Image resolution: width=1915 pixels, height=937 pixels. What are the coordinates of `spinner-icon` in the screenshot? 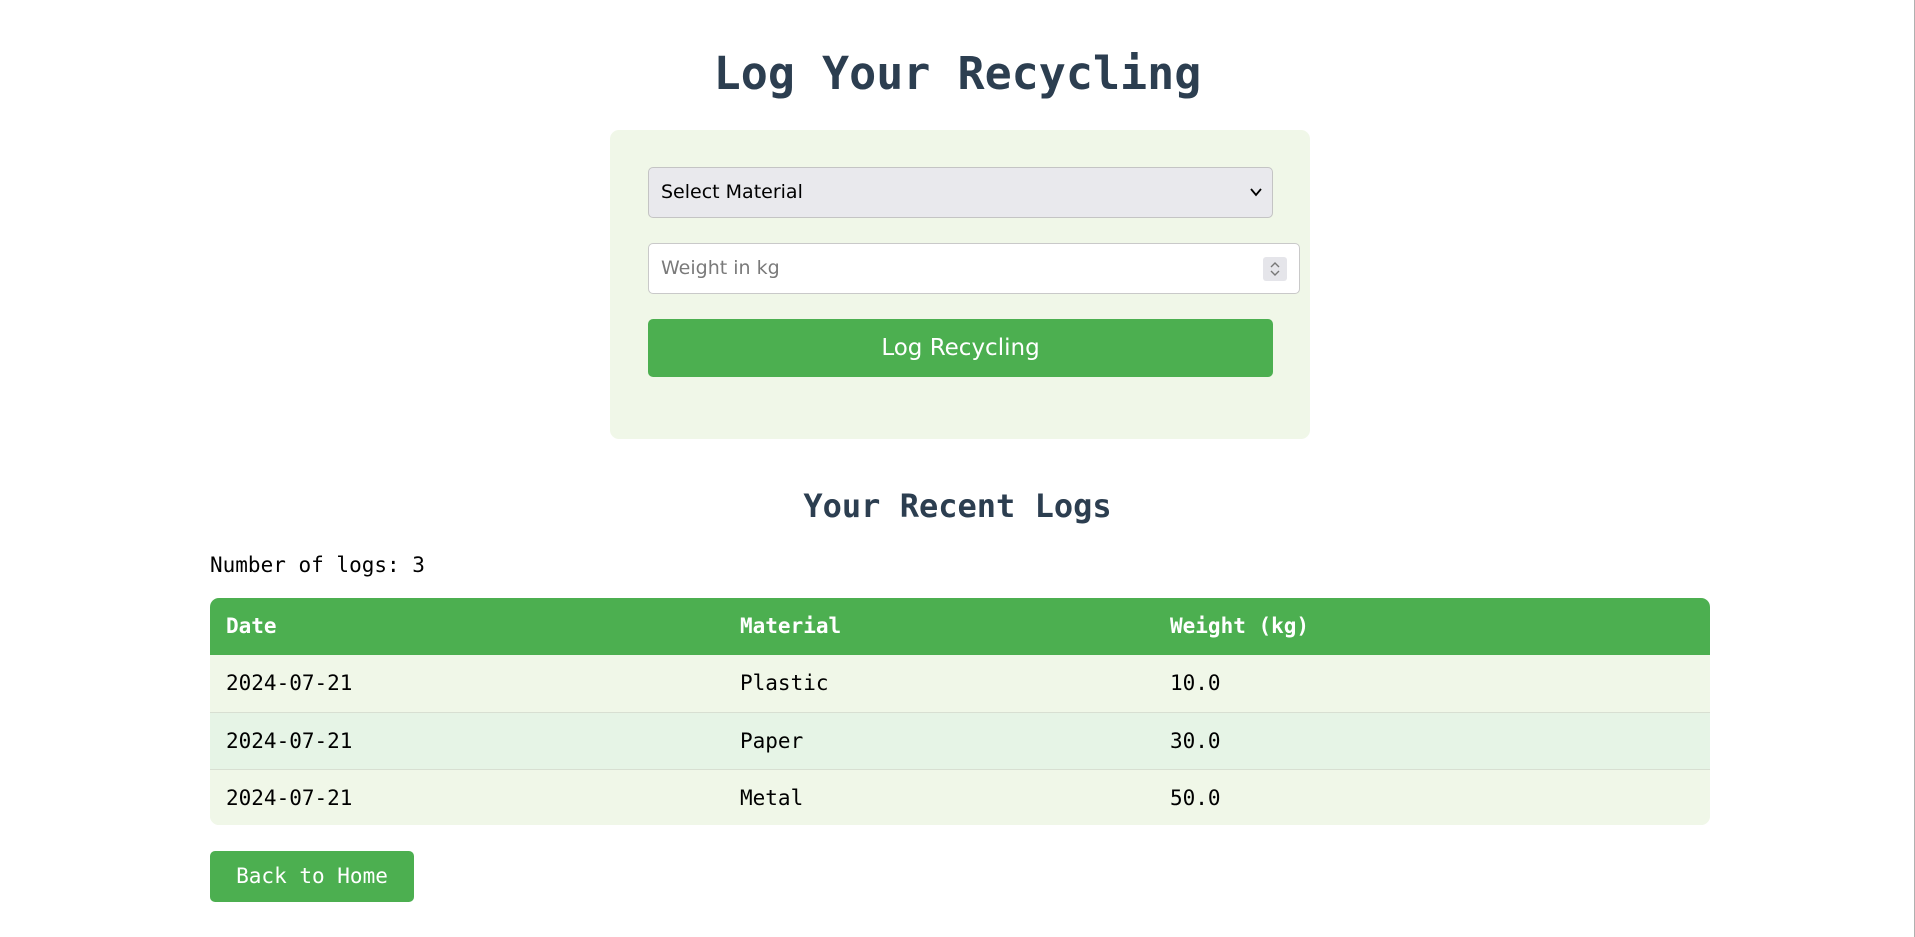 It's located at (1275, 269).